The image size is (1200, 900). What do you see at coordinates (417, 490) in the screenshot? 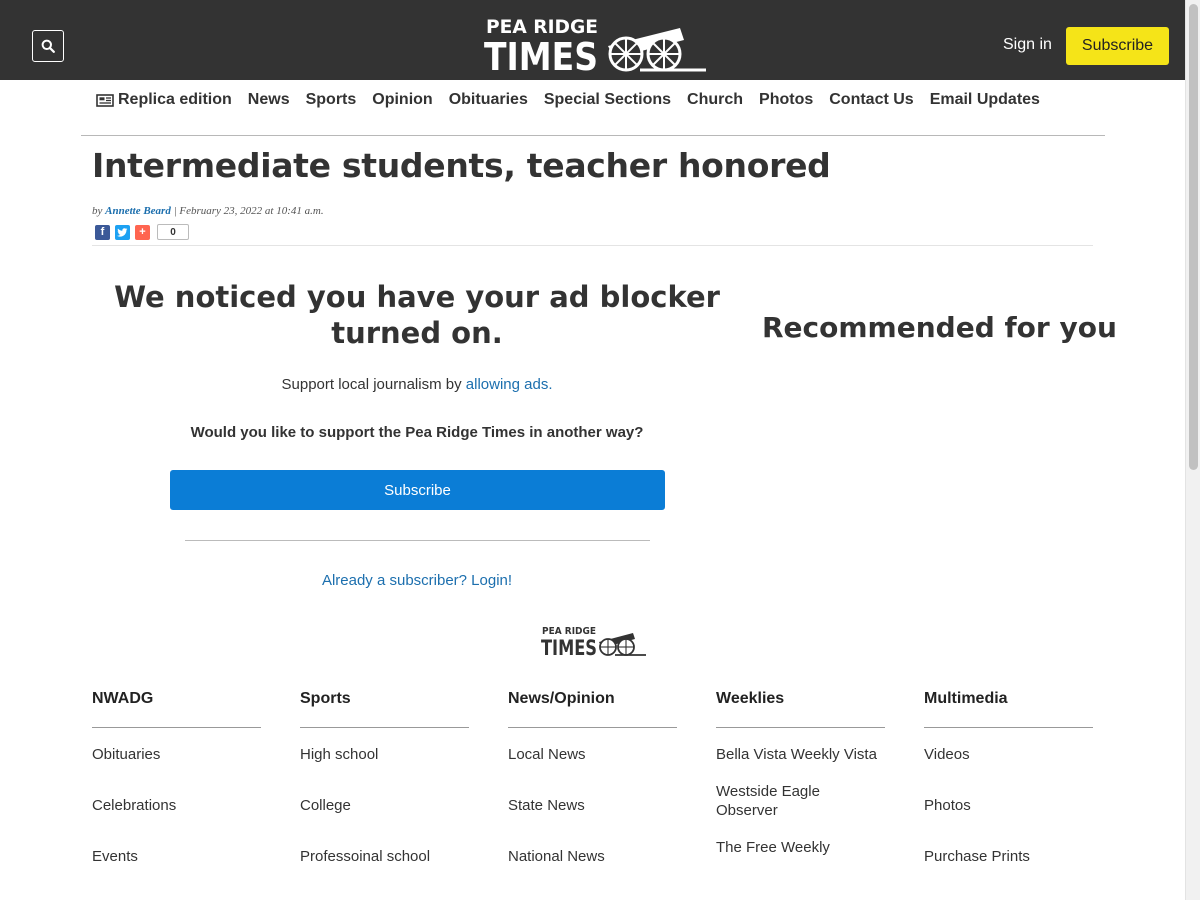
I see `subscribe-button: Subscribe` at bounding box center [417, 490].